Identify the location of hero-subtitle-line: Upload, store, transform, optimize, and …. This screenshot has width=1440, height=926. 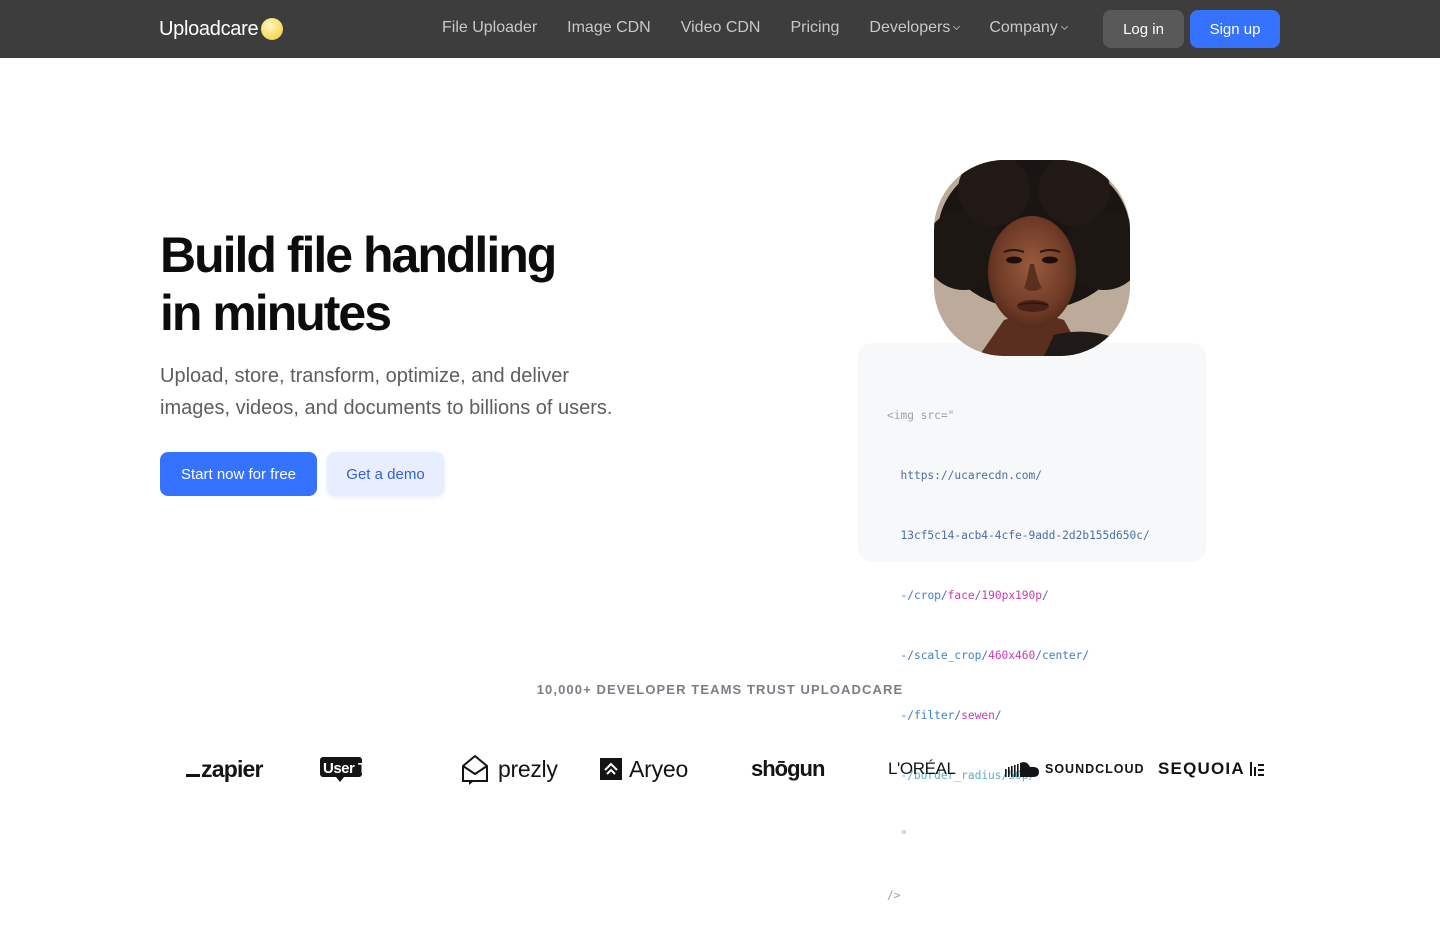
(365, 376).